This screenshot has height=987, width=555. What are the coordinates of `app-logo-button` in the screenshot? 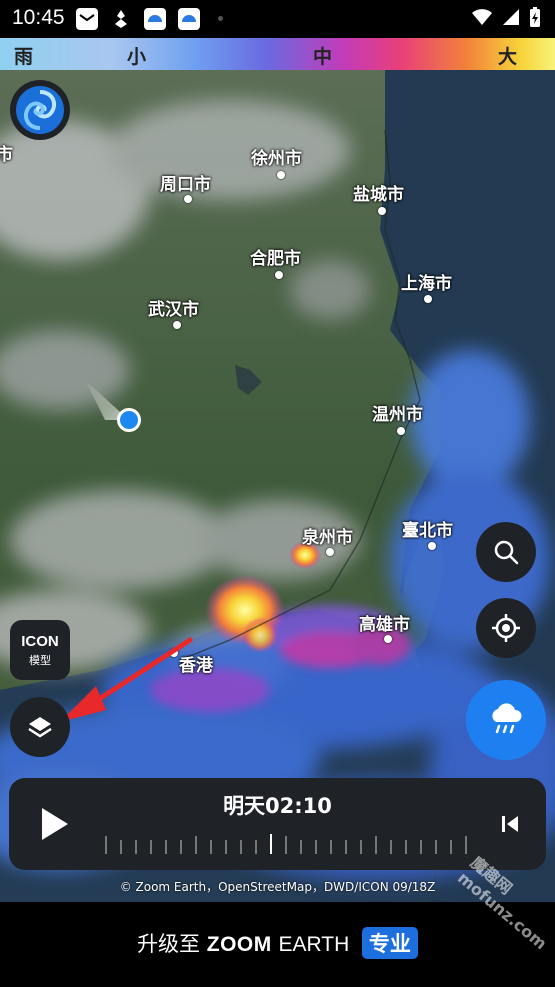 It's located at (40, 110).